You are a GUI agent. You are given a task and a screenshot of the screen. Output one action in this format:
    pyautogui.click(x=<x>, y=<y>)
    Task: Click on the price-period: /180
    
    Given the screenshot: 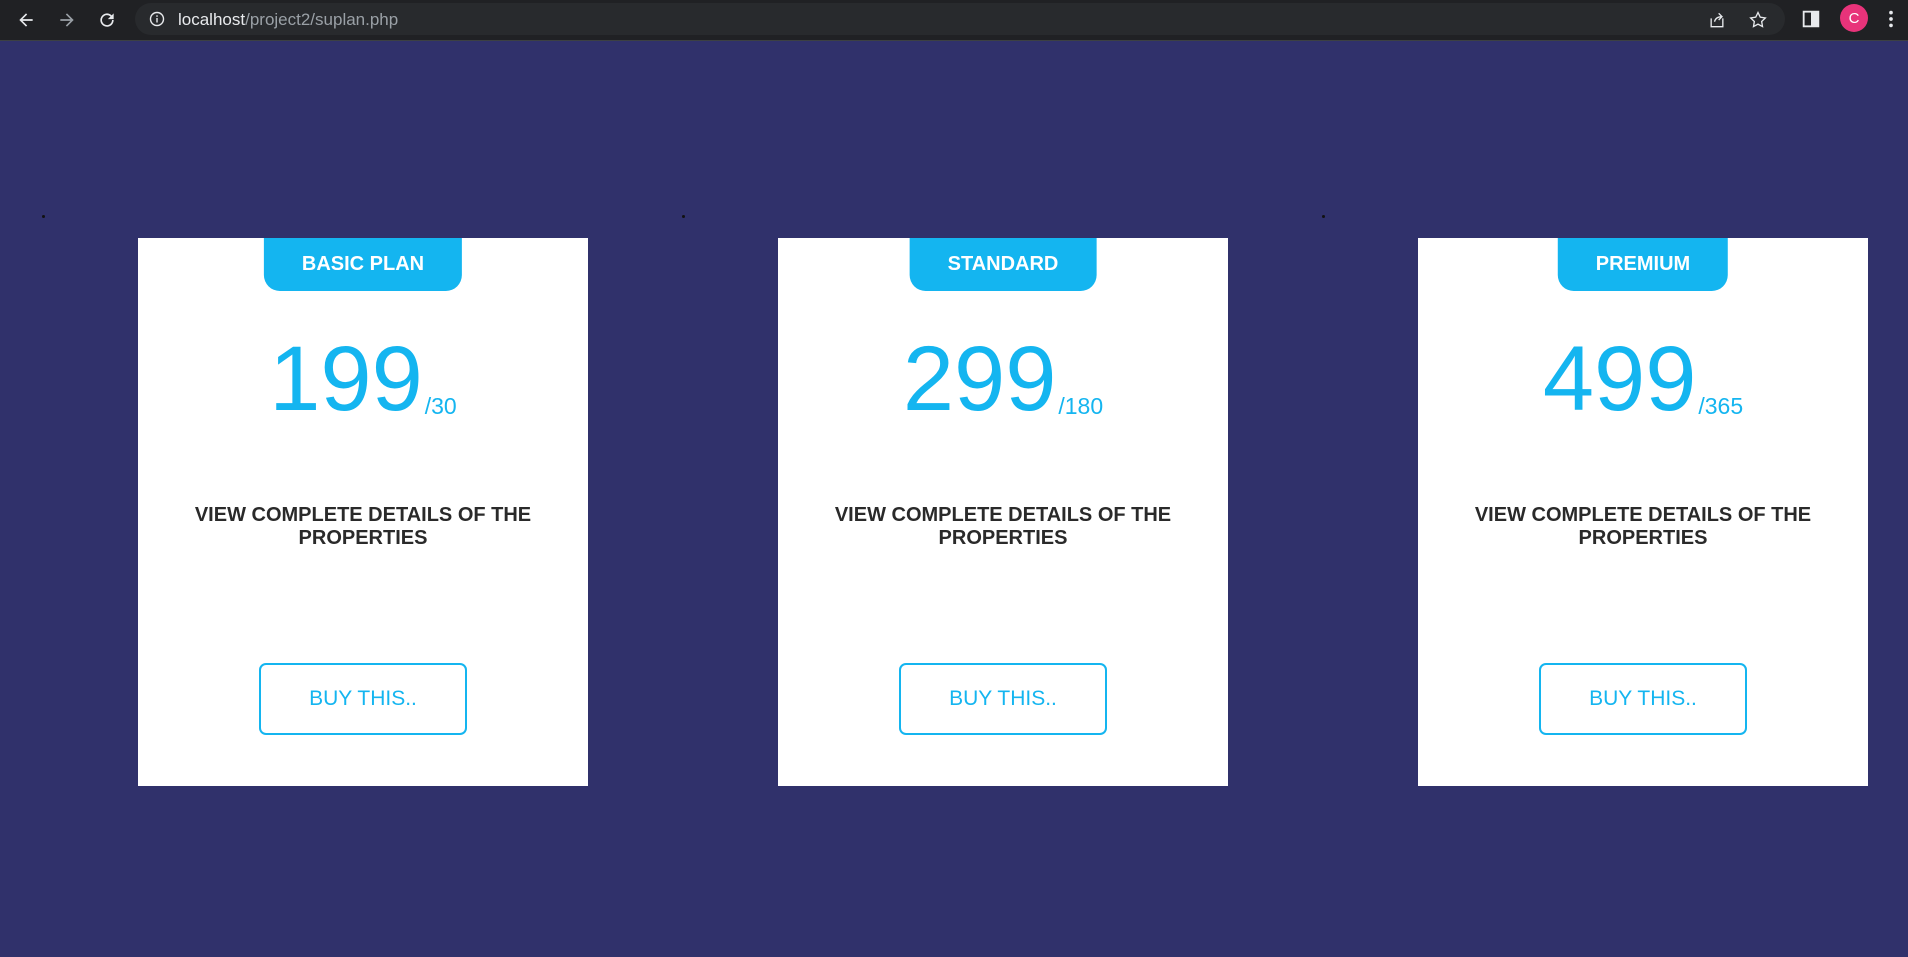 What is the action you would take?
    pyautogui.click(x=1081, y=406)
    